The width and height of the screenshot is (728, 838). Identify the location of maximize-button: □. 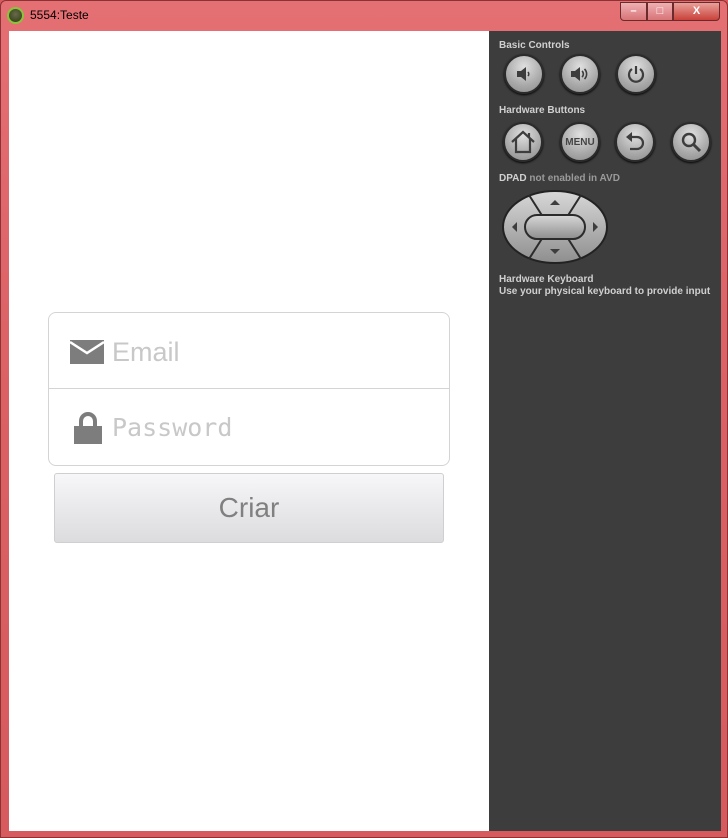
(660, 11).